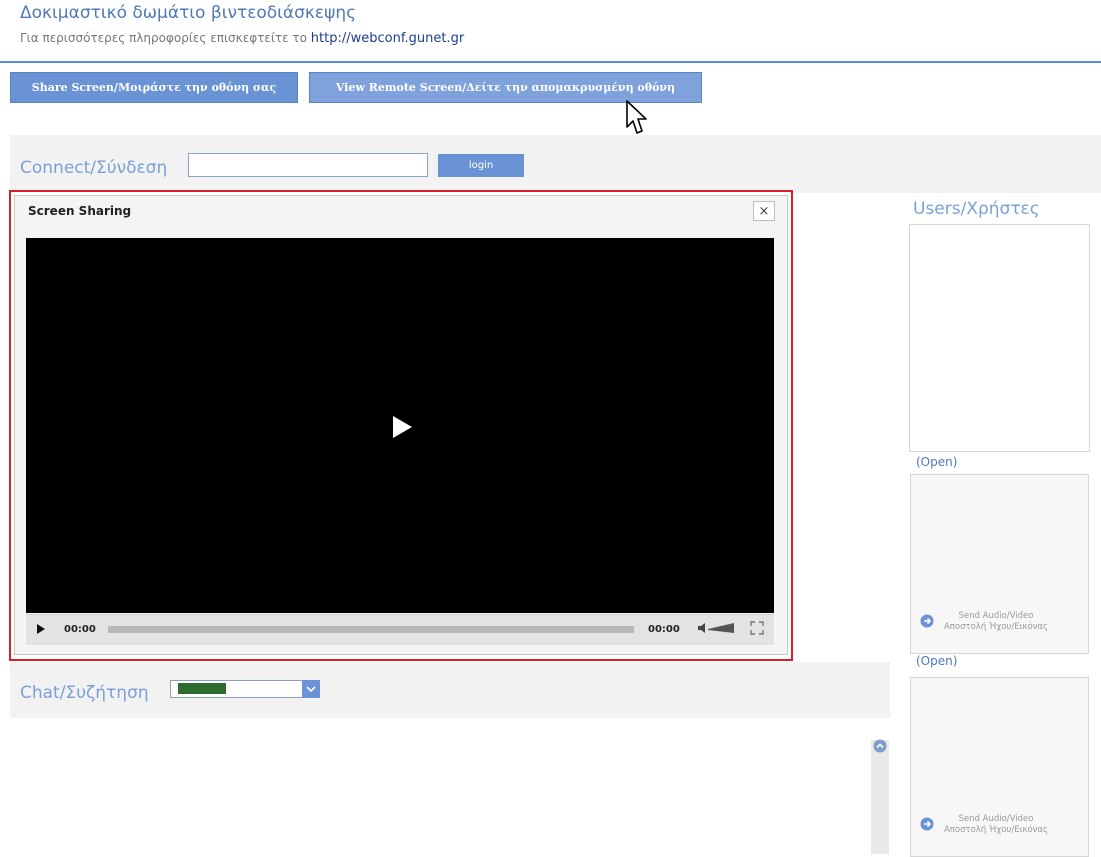 The image size is (1101, 857). I want to click on close-icon: ×, so click(764, 211).